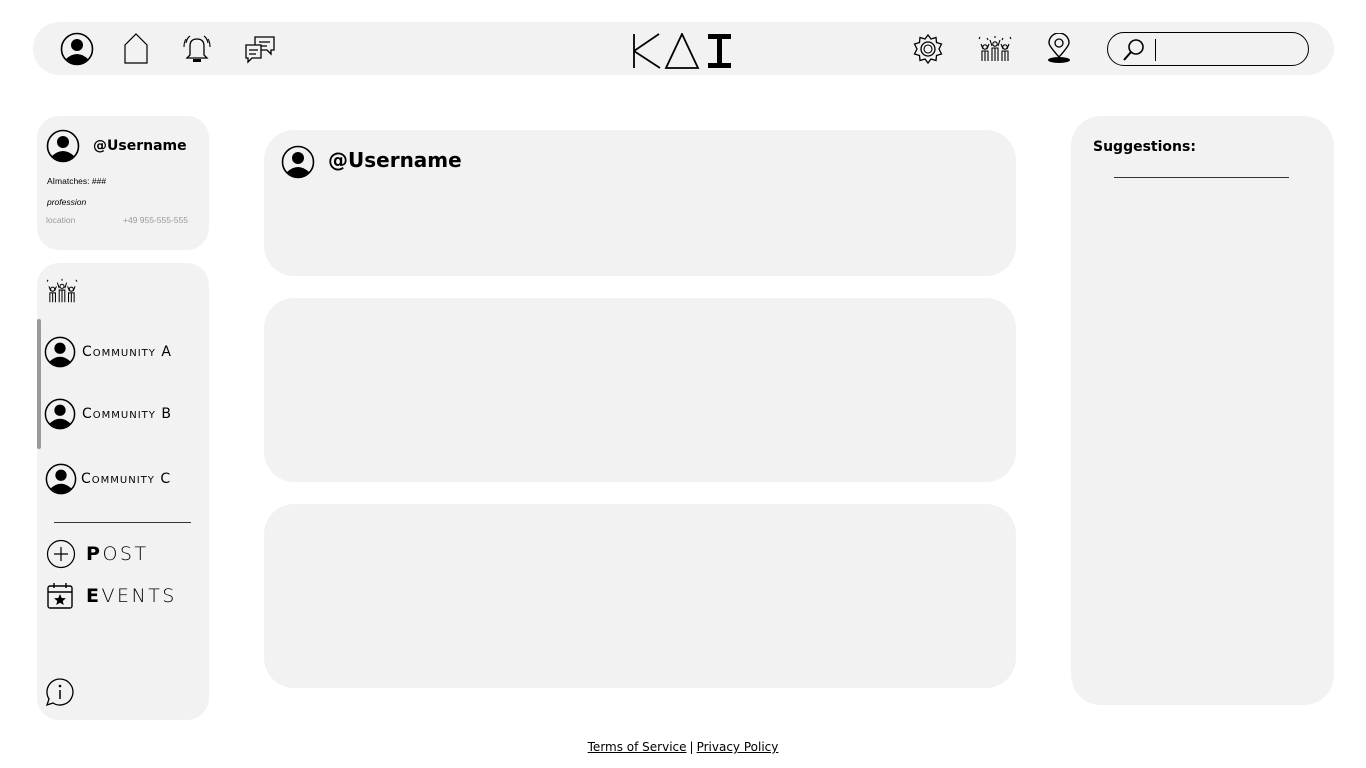  What do you see at coordinates (122, 523) in the screenshot?
I see `sidebar-divider` at bounding box center [122, 523].